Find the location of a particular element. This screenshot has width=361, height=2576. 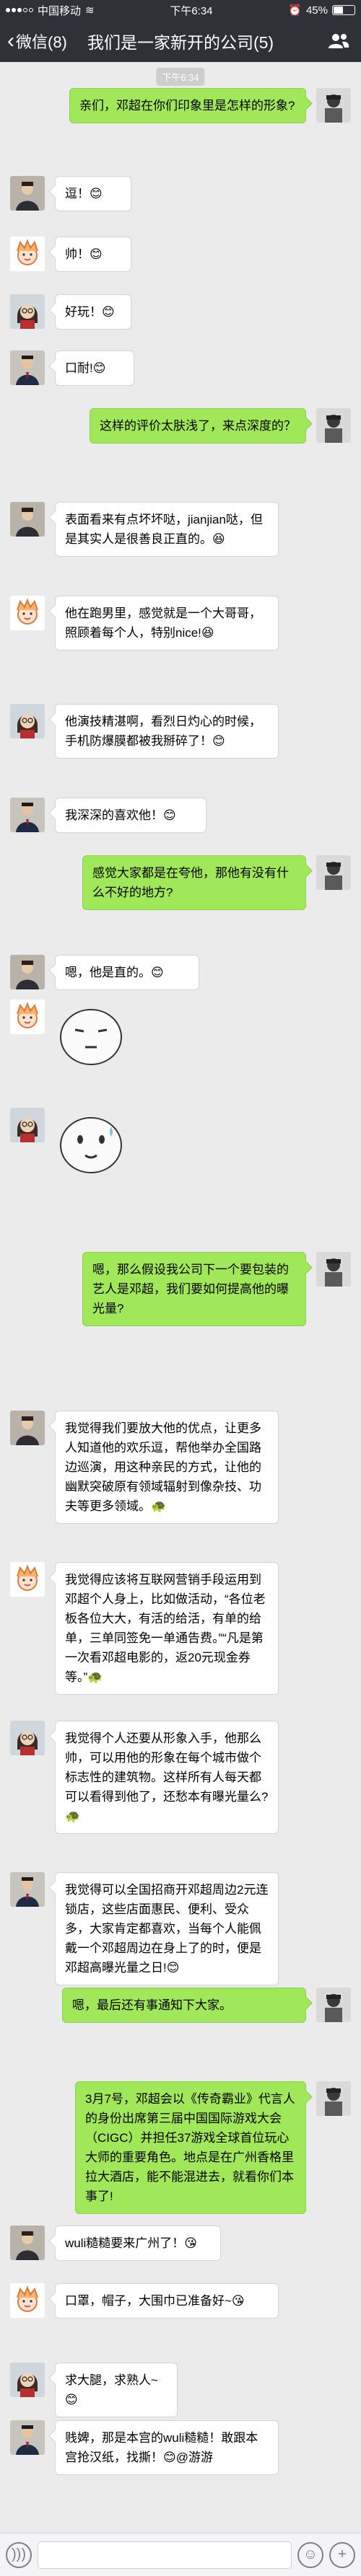

signal-icon is located at coordinates (19, 10).